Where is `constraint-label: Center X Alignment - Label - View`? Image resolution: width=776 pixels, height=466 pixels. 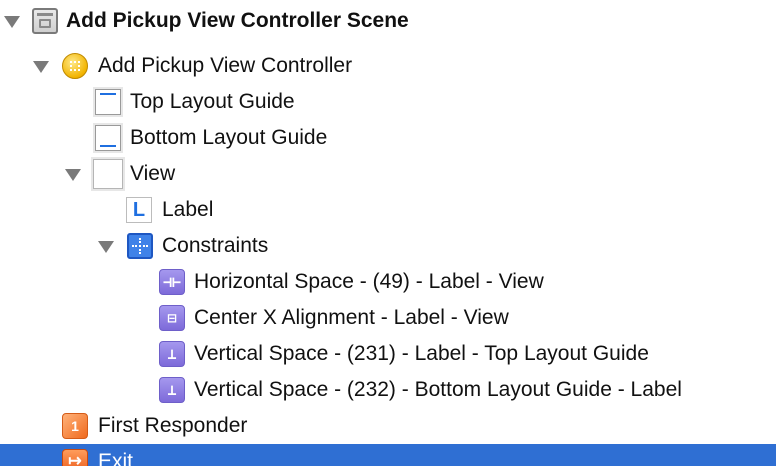
constraint-label: Center X Alignment - Label - View is located at coordinates (351, 317).